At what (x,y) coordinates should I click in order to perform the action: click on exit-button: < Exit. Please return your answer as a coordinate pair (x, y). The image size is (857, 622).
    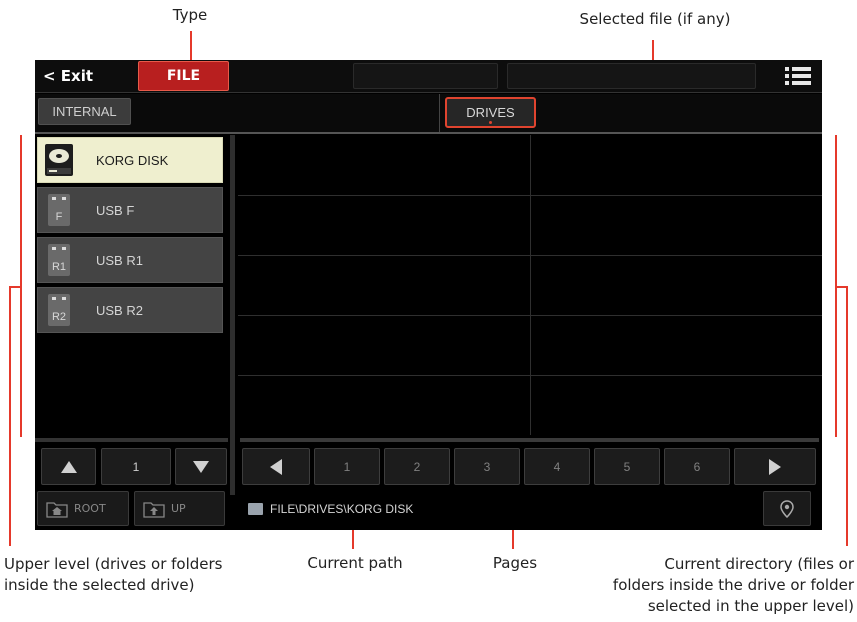
    Looking at the image, I should click on (68, 76).